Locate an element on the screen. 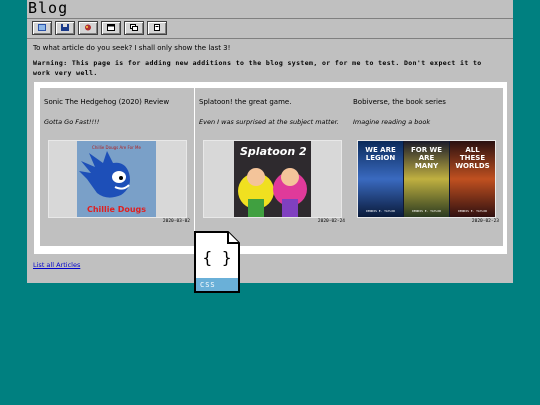 This screenshot has height=405, width=540. article-date: 2020-02-24 is located at coordinates (331, 221).